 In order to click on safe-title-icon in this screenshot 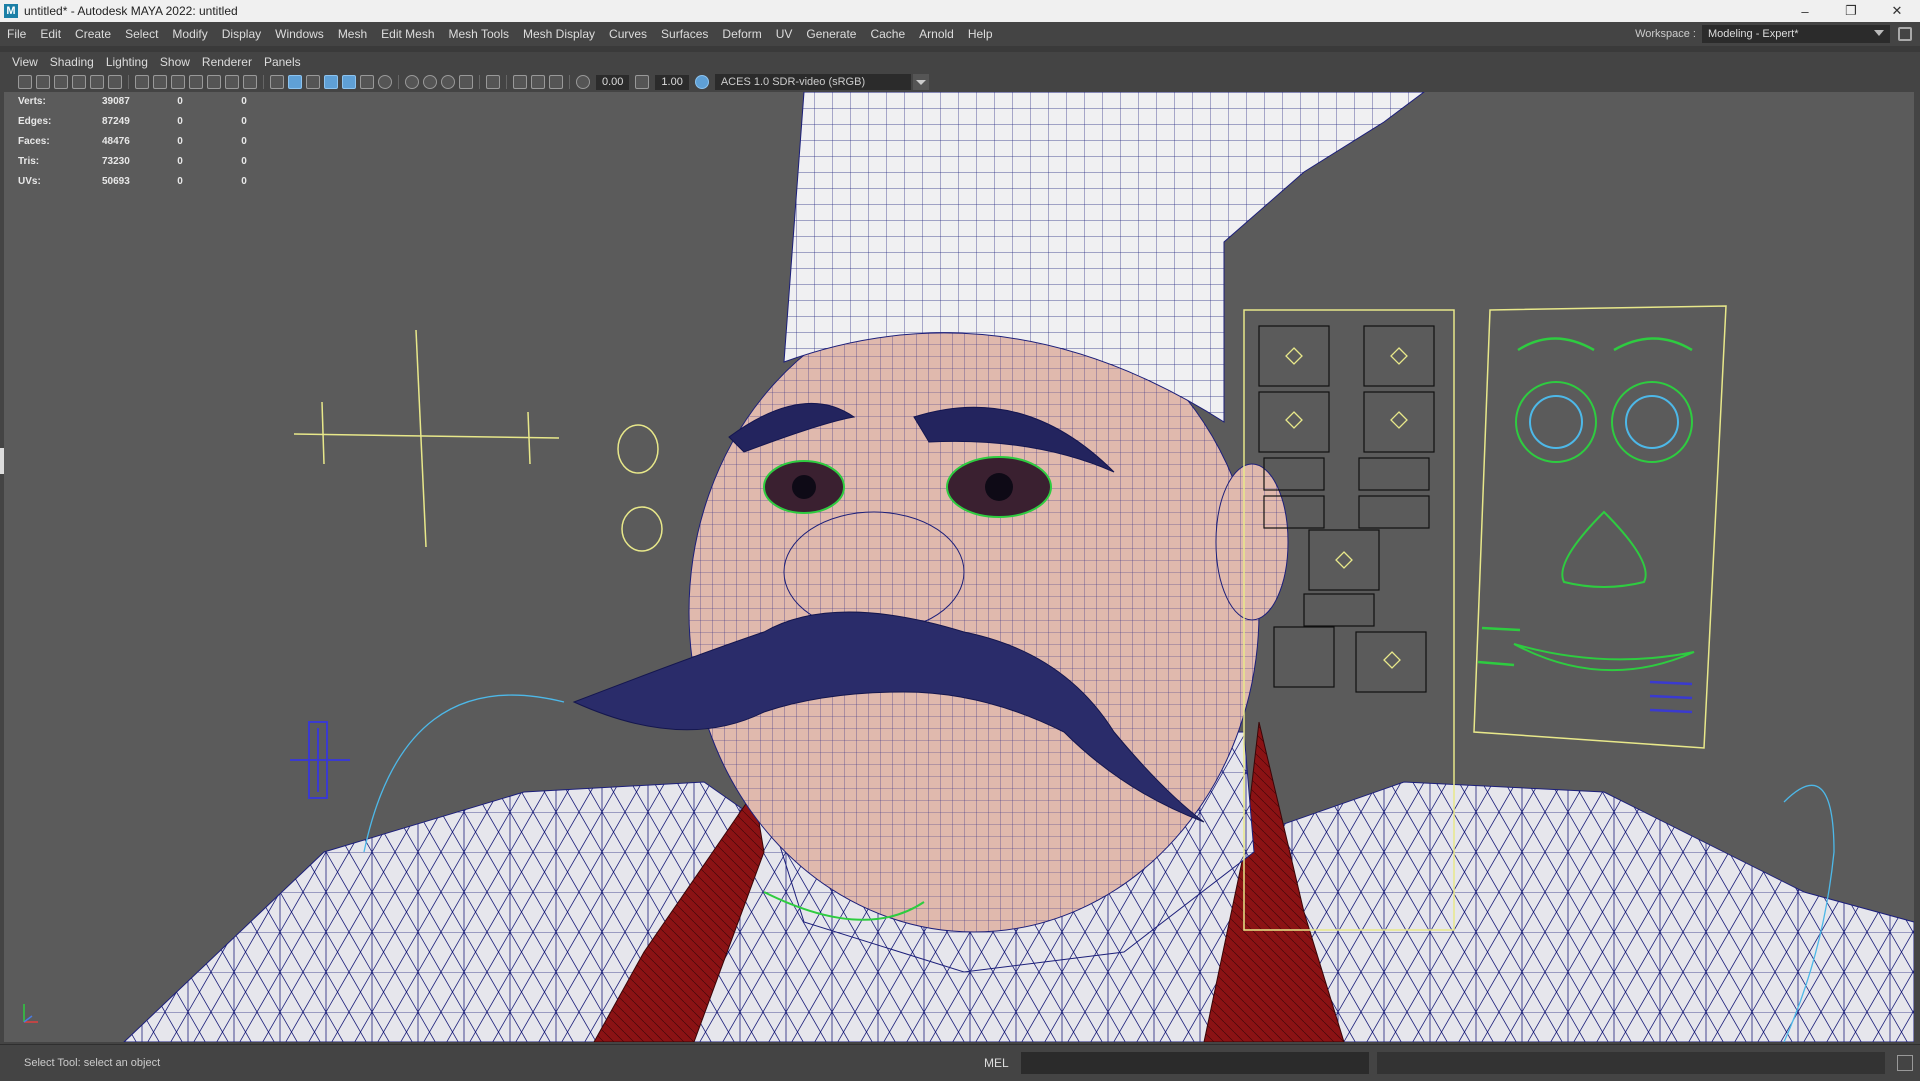, I will do `click(250, 82)`.